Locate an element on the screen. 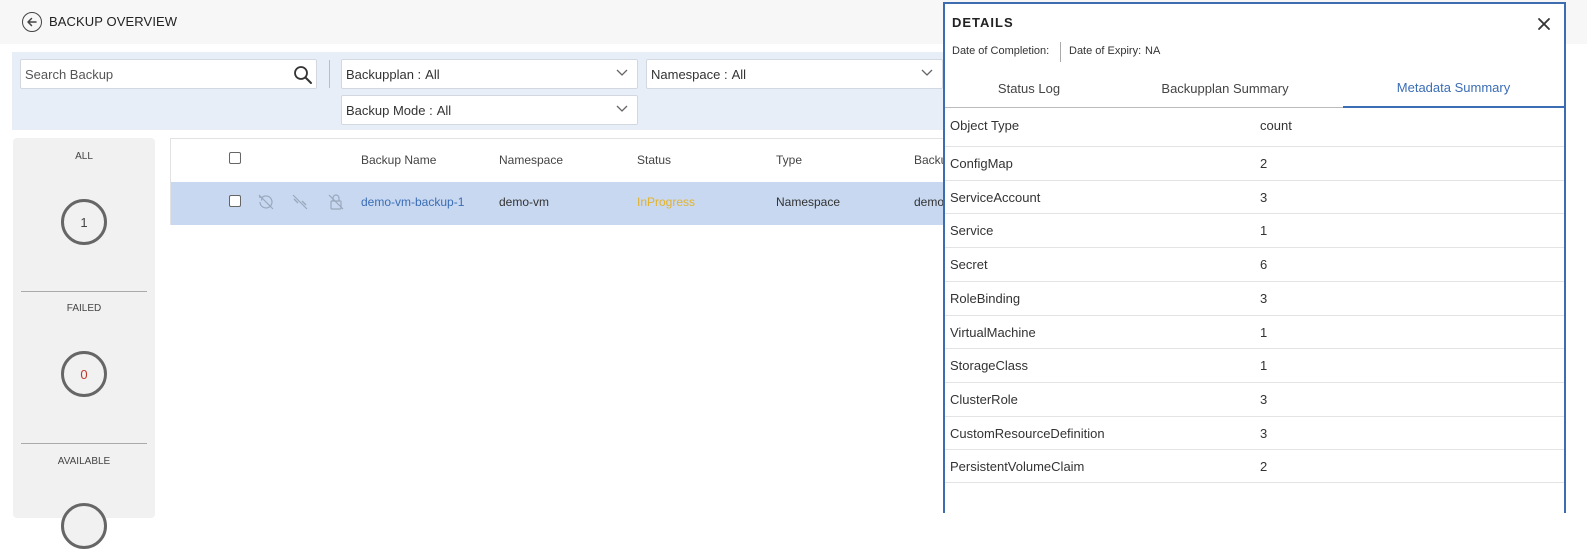 The height and width of the screenshot is (549, 1587). stat-available-label: AVAILABLE is located at coordinates (84, 461).